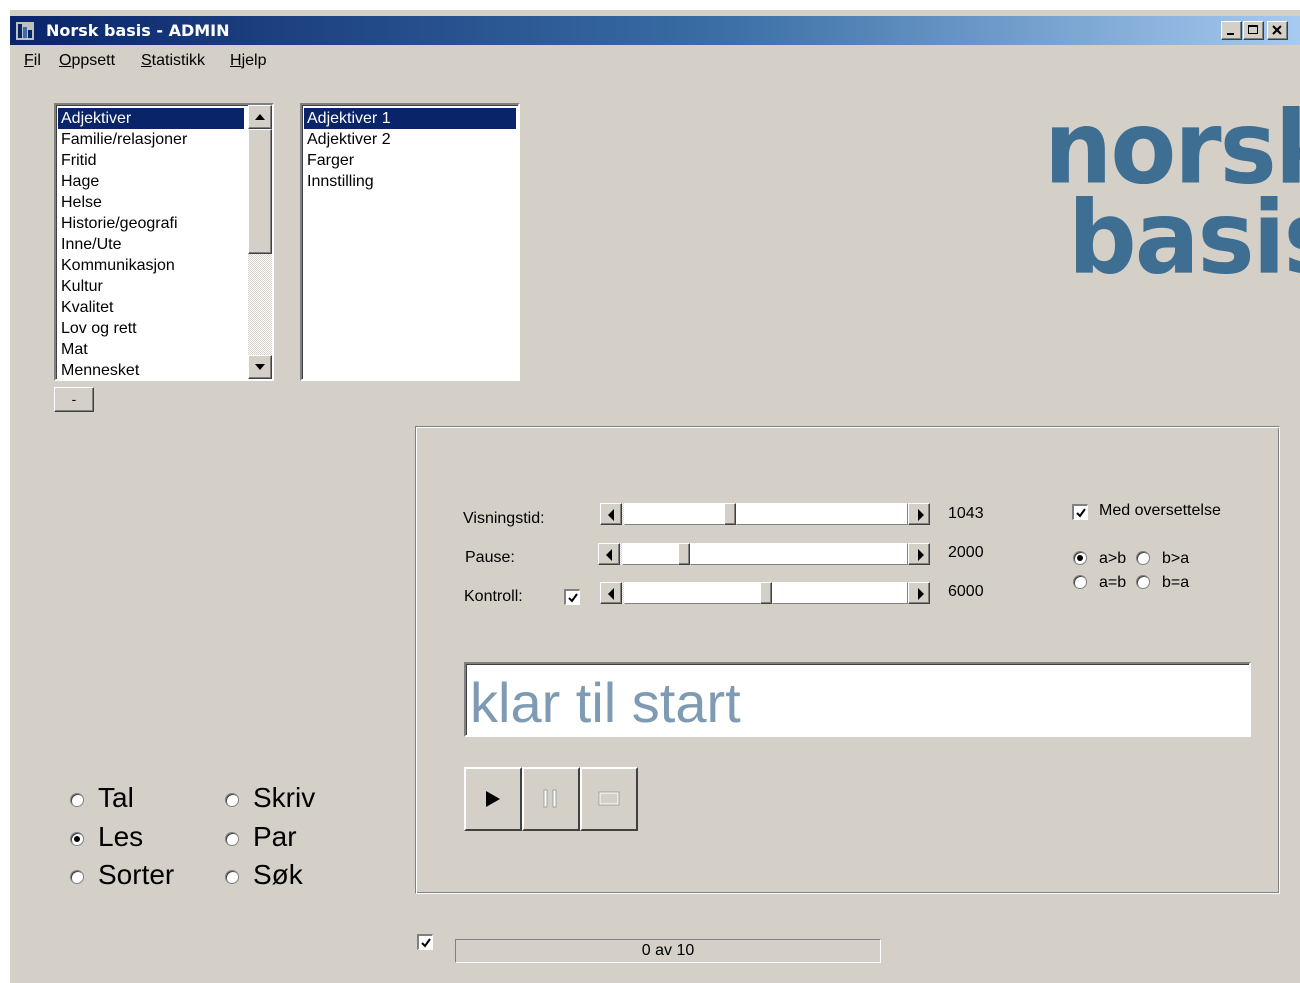 This screenshot has width=1300, height=983. Describe the element at coordinates (74, 399) in the screenshot. I see `remove-button: -` at that location.